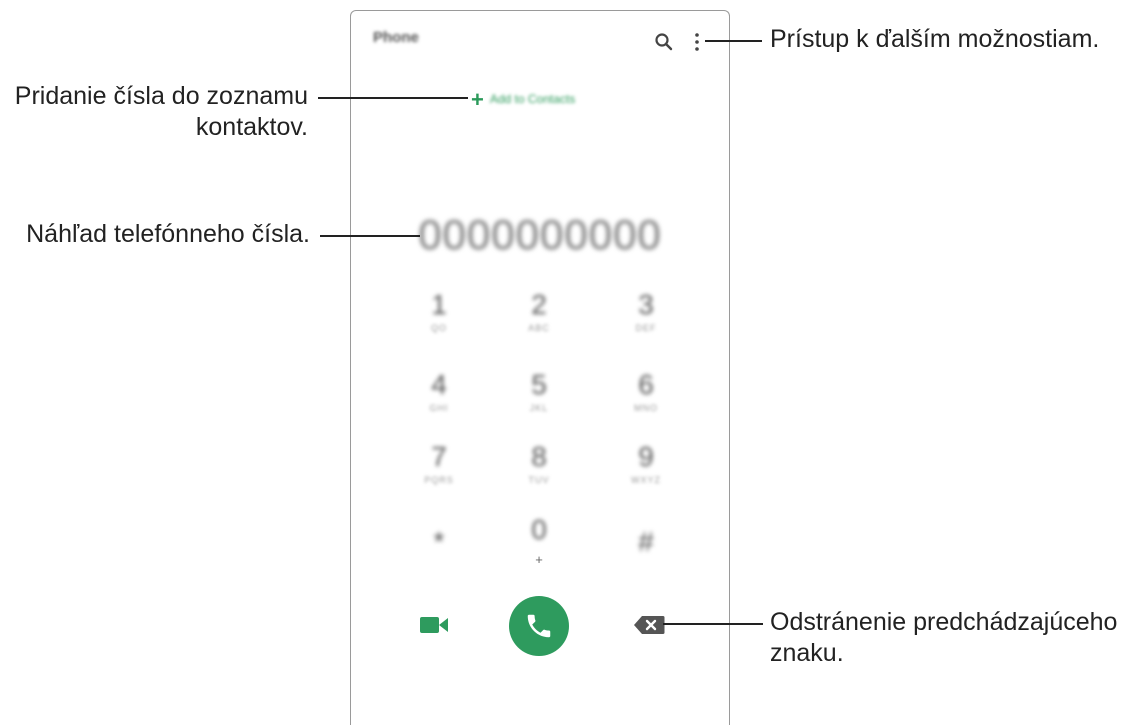 The width and height of the screenshot is (1134, 725). I want to click on key-8: 8 TUV, so click(539, 463).